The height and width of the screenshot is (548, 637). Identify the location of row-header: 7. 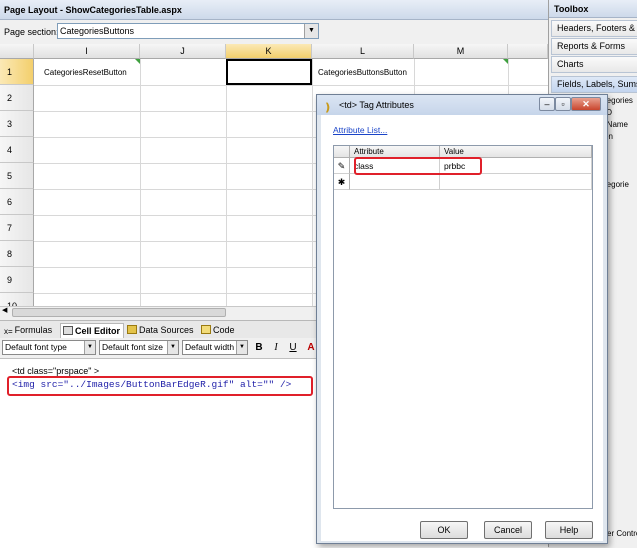
(17, 228).